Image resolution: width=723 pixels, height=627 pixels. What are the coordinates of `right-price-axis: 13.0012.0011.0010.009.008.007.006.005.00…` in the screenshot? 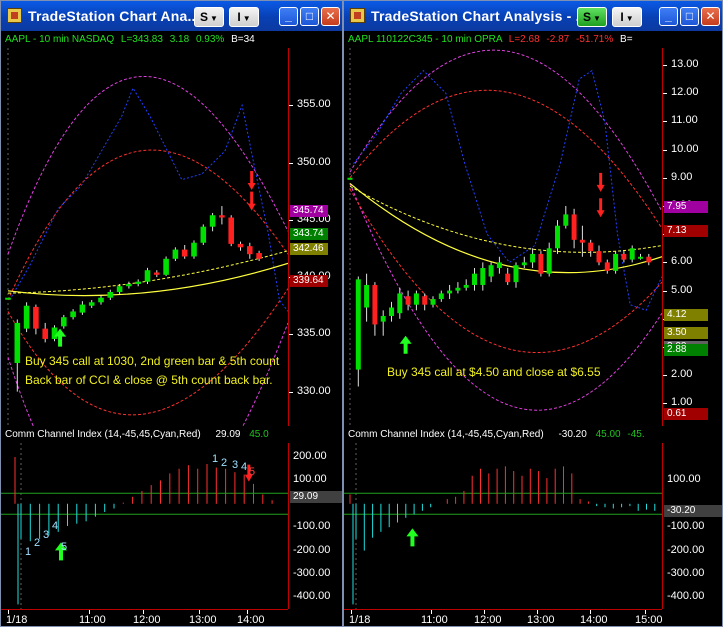 It's located at (692, 237).